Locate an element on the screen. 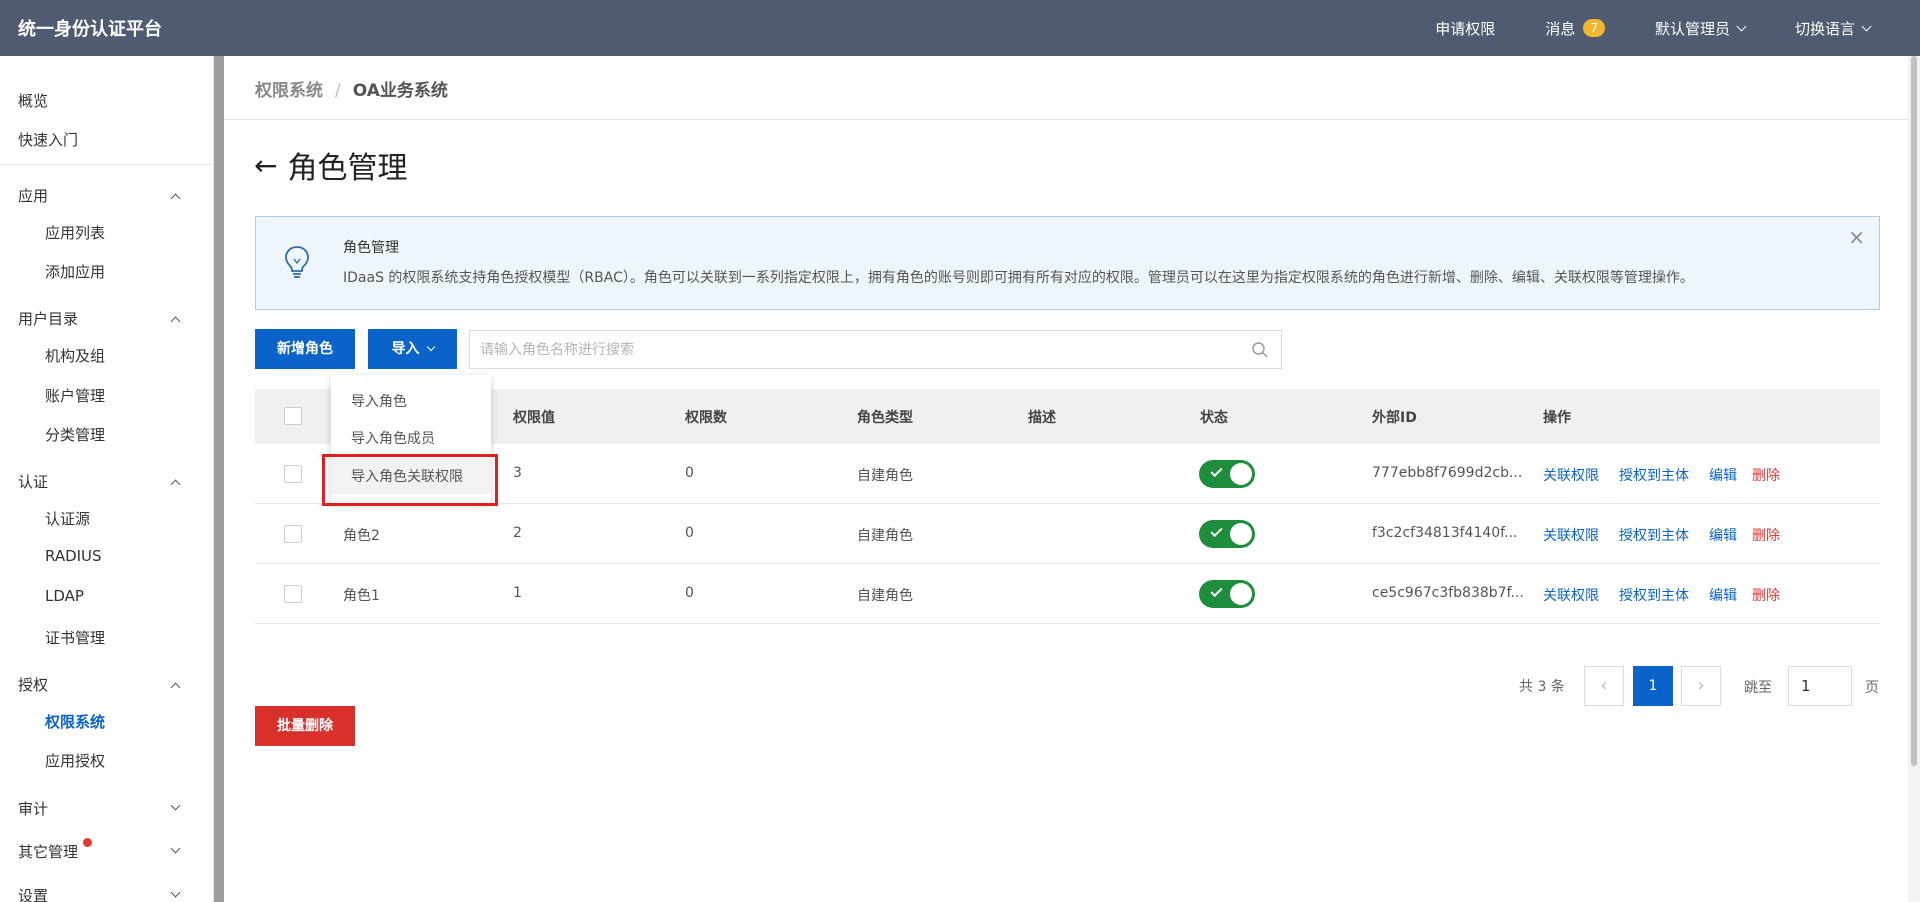  sidebar-item-ldap: LDAP is located at coordinates (64, 596).